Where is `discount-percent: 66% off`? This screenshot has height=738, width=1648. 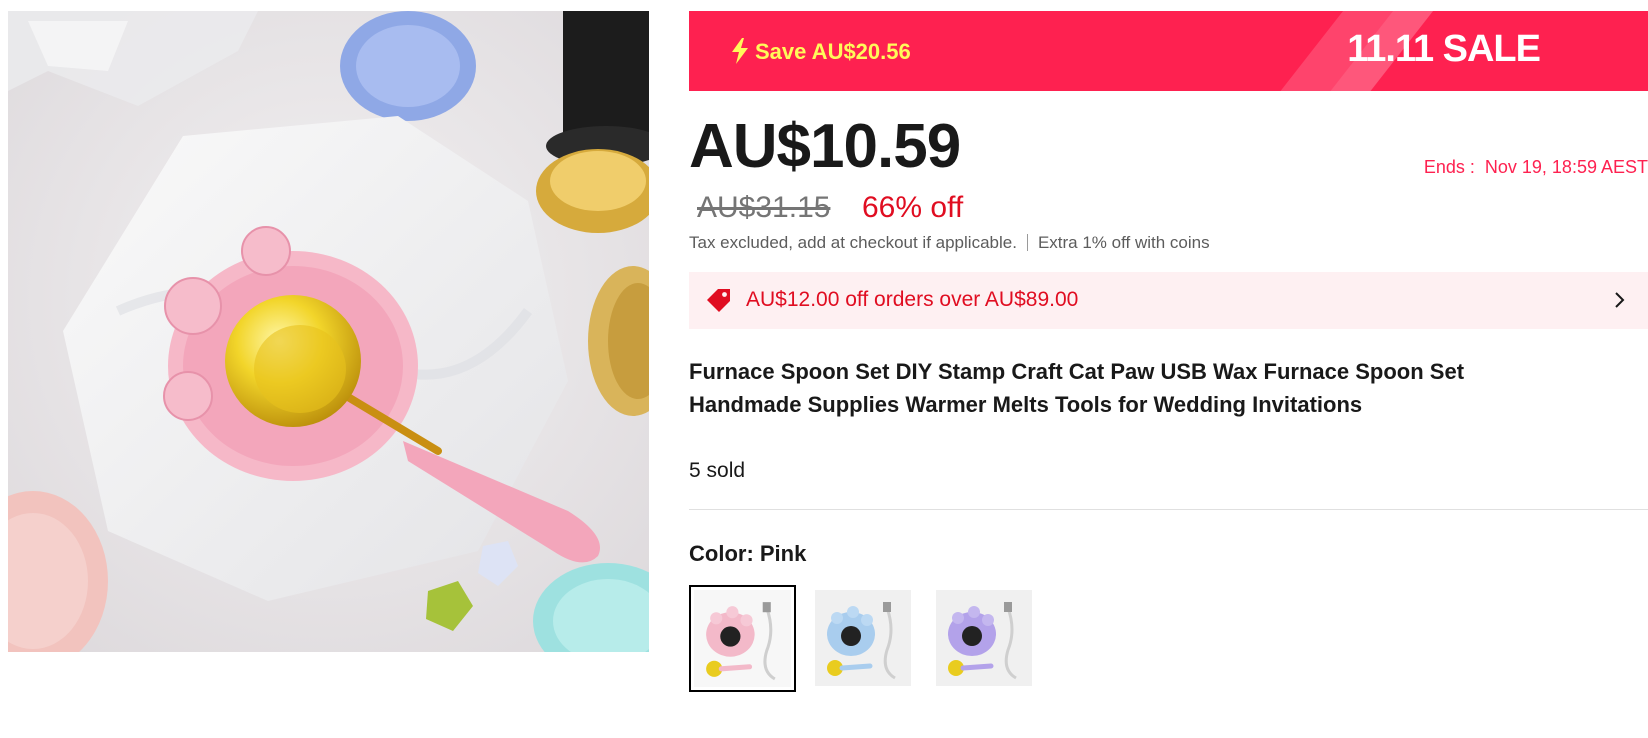
discount-percent: 66% off is located at coordinates (913, 207).